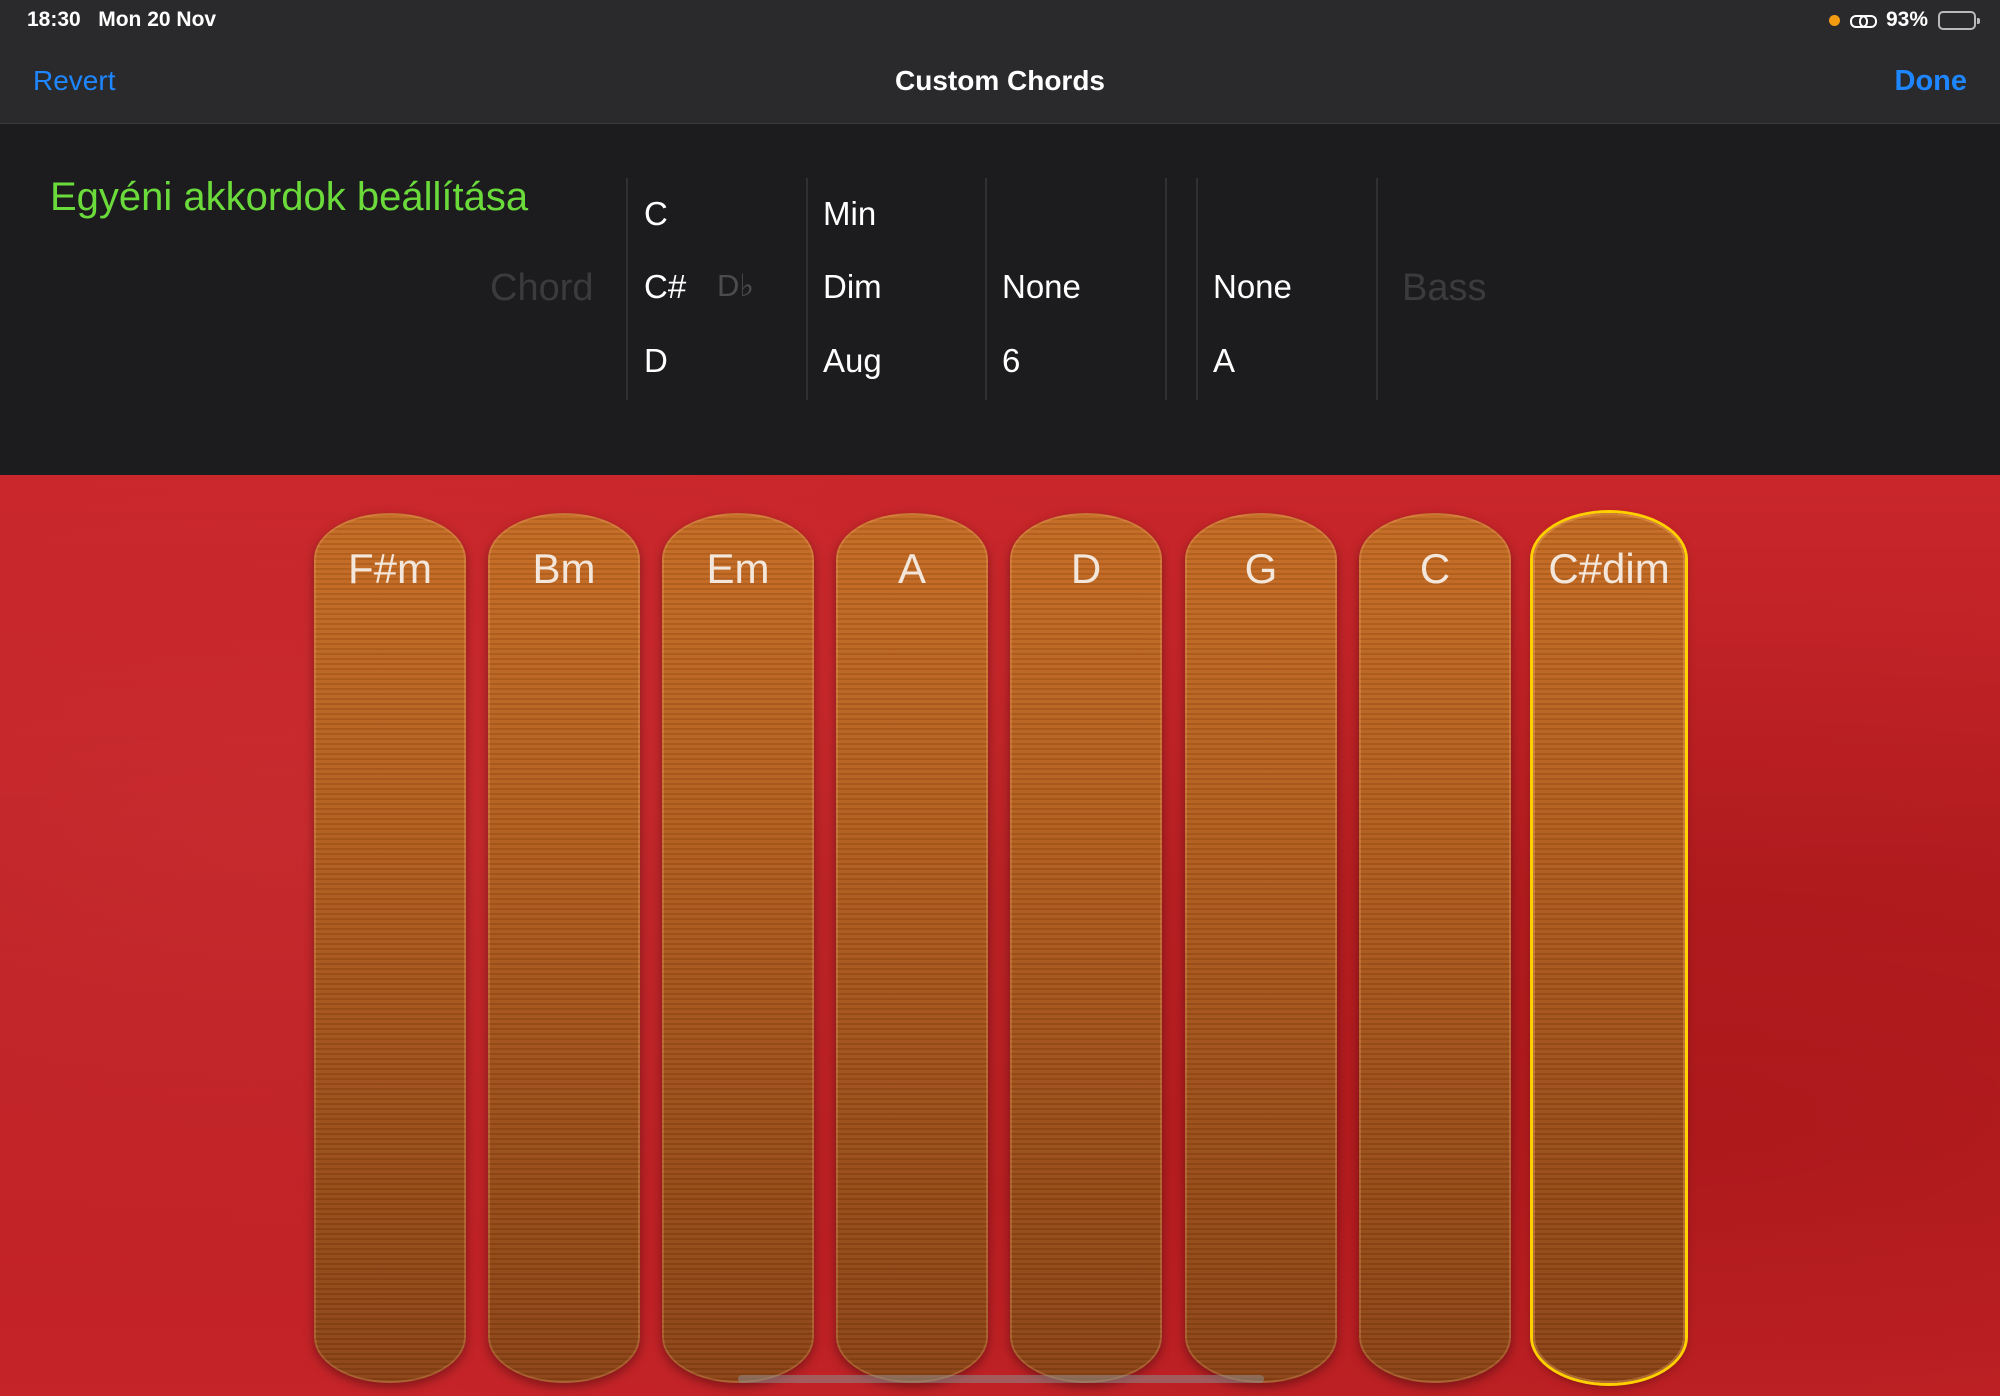  What do you see at coordinates (1435, 948) in the screenshot?
I see `chord-strip: C` at bounding box center [1435, 948].